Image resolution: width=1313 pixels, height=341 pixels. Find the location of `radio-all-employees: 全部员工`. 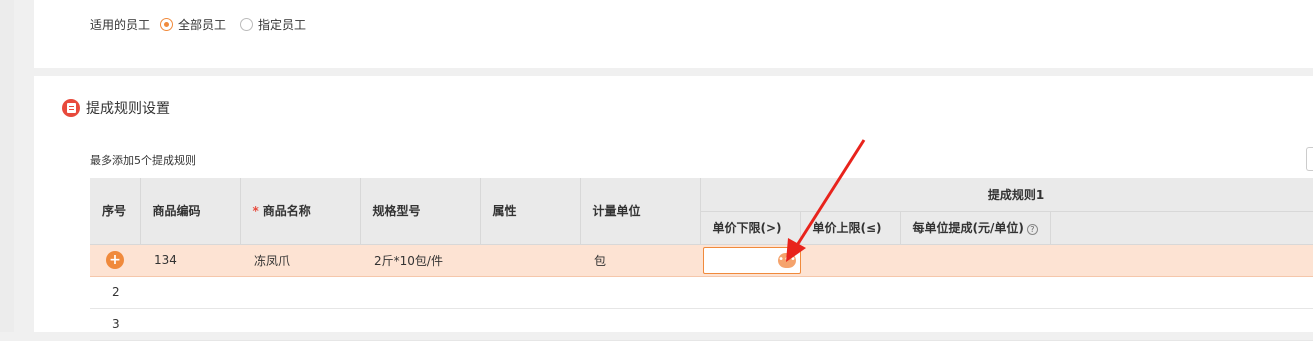

radio-all-employees: 全部员工 is located at coordinates (193, 24).